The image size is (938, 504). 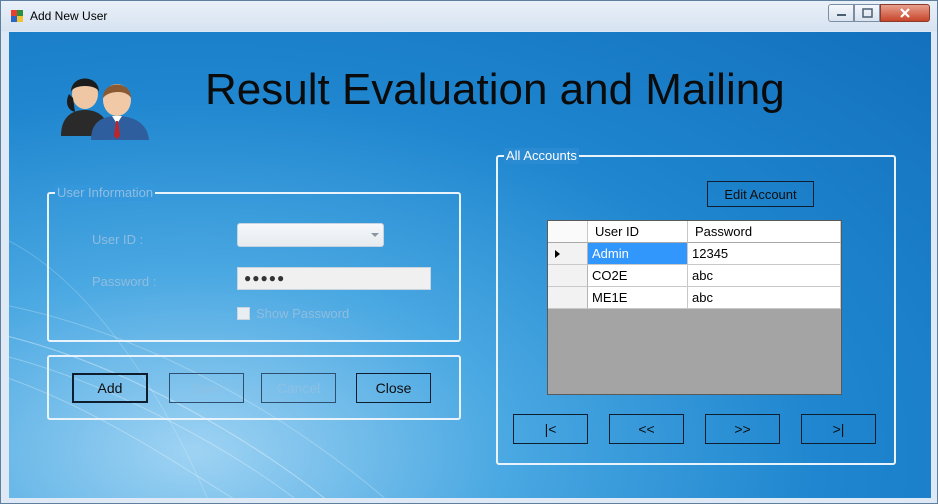 I want to click on next-record-button: >>, so click(x=742, y=429).